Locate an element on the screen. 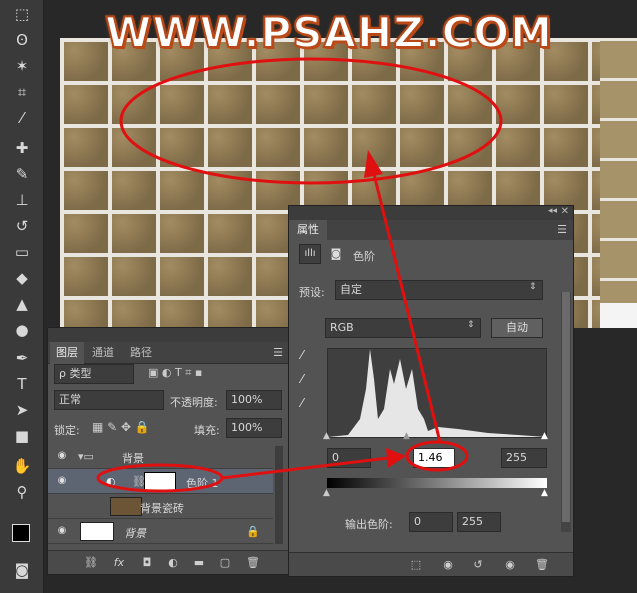 This screenshot has width=637, height=593. fx-icon: fx is located at coordinates (119, 563).